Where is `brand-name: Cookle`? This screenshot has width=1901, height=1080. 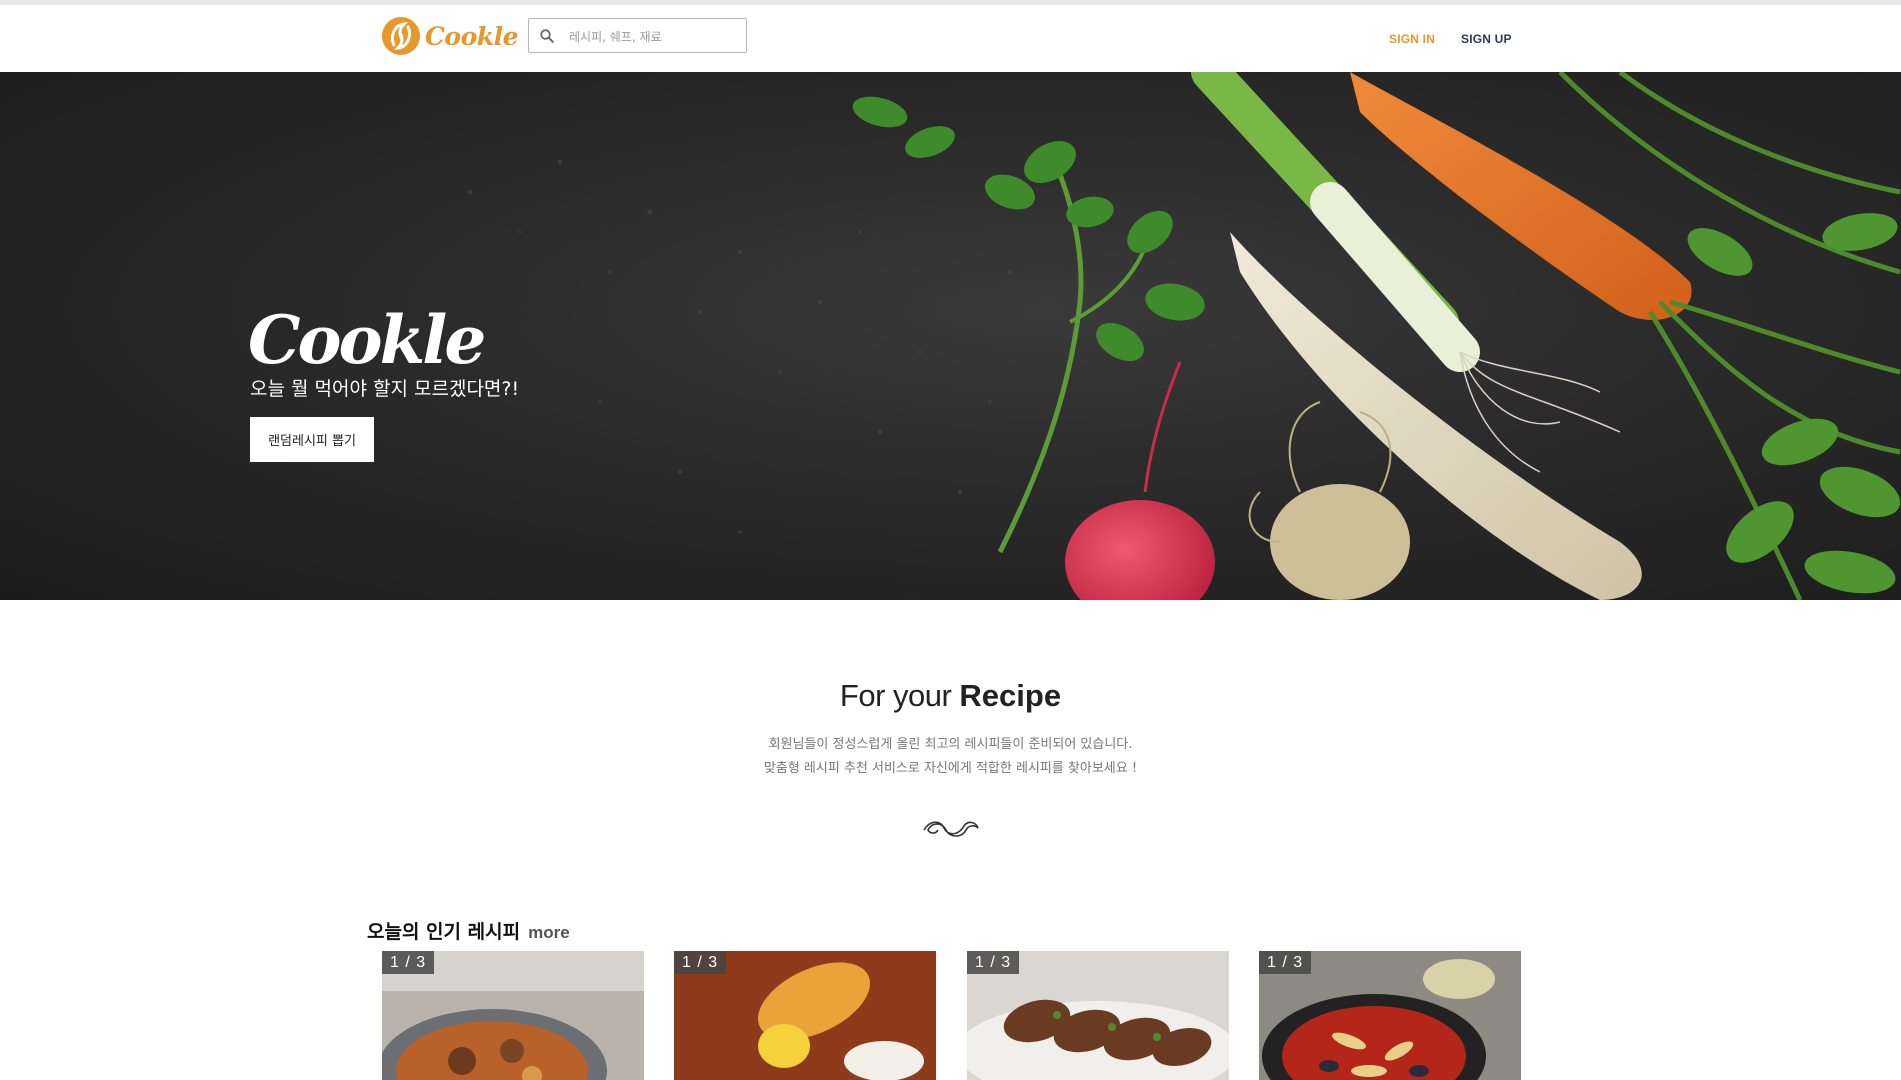
brand-name: Cookle is located at coordinates (471, 36).